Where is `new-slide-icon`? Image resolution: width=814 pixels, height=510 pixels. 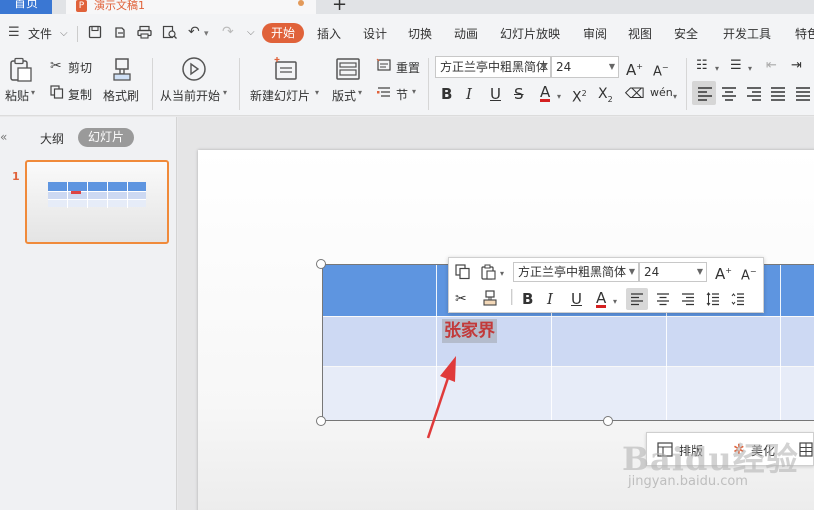 new-slide-icon is located at coordinates (286, 69).